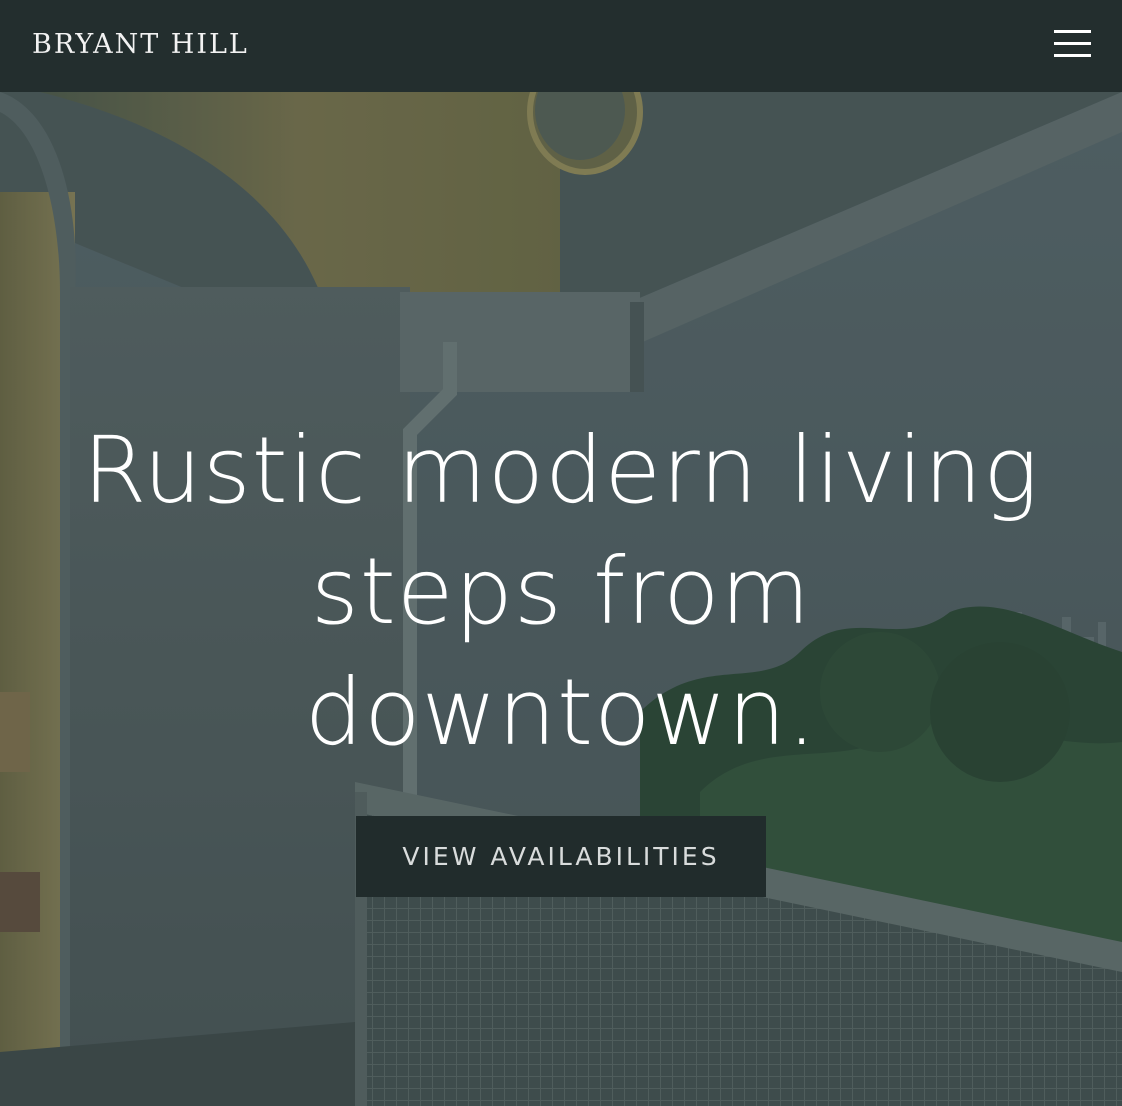  What do you see at coordinates (561, 470) in the screenshot?
I see `headline-line-1: Rustic modern living` at bounding box center [561, 470].